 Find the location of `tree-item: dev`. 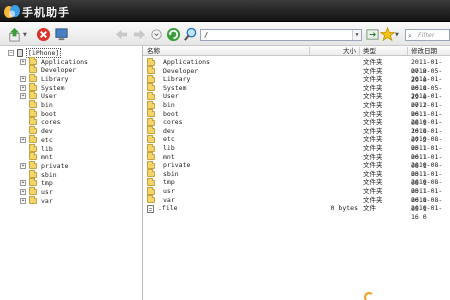

tree-item: dev is located at coordinates (36, 131).